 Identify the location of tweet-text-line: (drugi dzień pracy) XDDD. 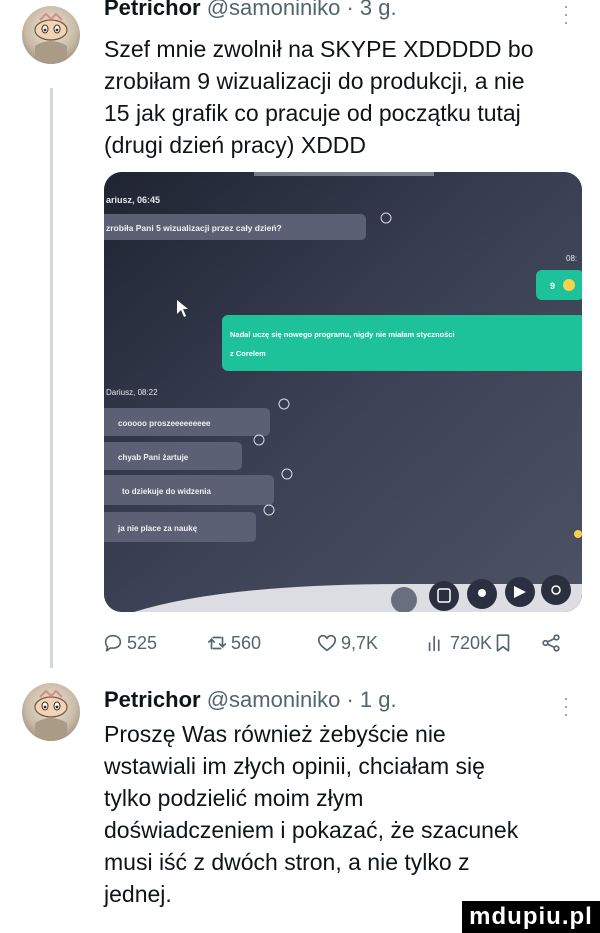
(235, 145).